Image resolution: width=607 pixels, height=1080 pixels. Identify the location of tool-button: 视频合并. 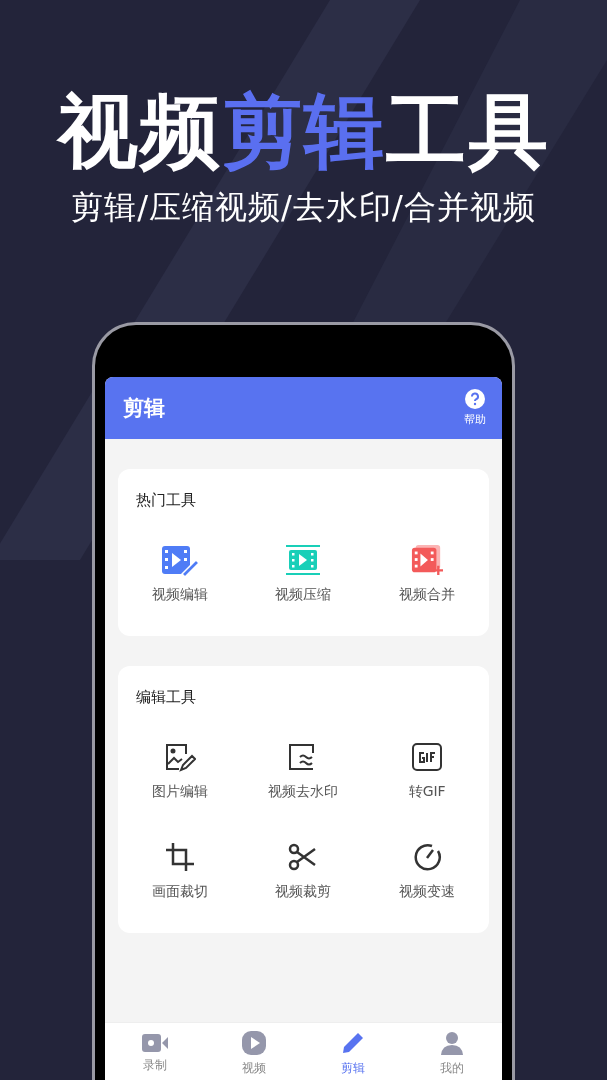
(427, 574).